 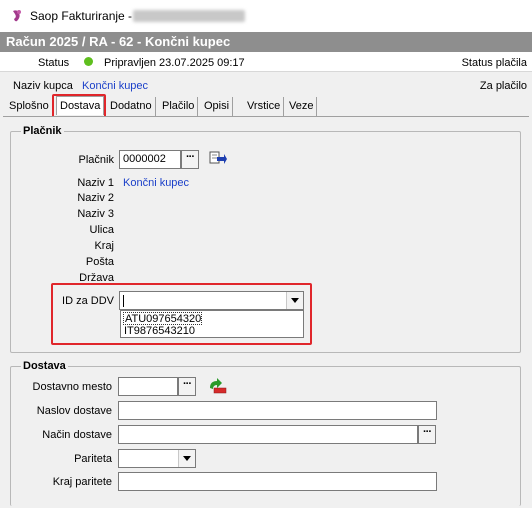 I want to click on delivery-place-label: Dostavno mesto, so click(x=72, y=387).